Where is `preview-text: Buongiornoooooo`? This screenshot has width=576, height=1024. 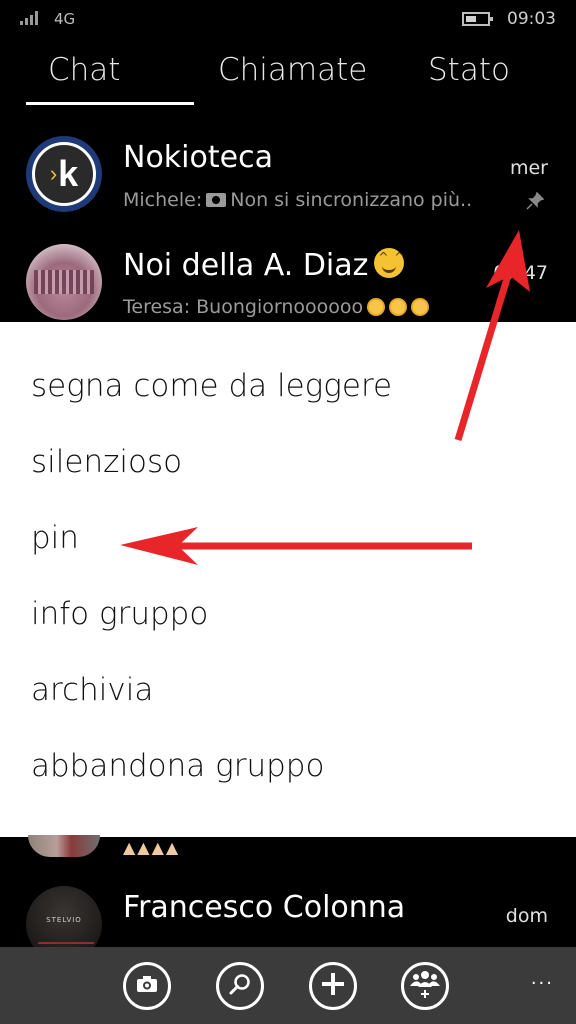 preview-text: Buongiornoooooo is located at coordinates (280, 307).